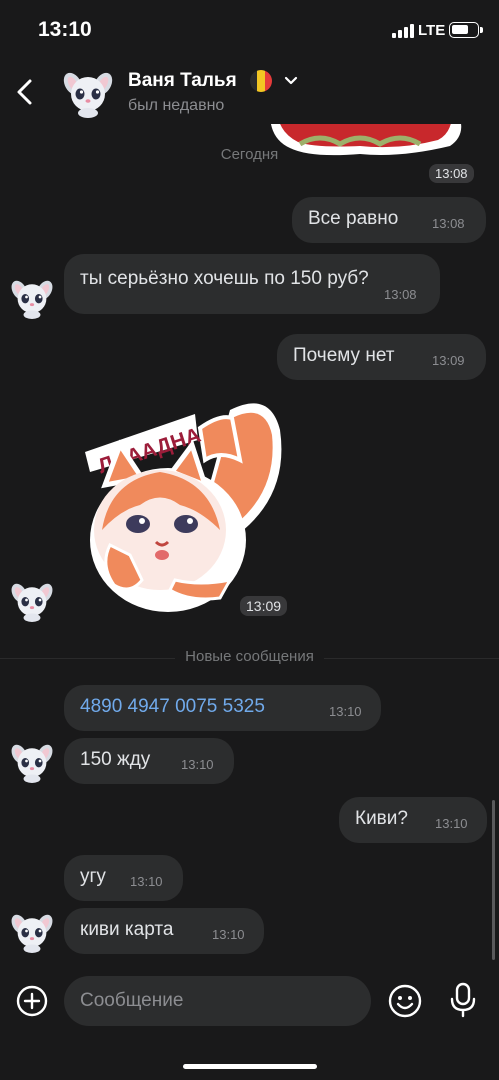  Describe the element at coordinates (353, 218) in the screenshot. I see `message-text: Все равно` at that location.